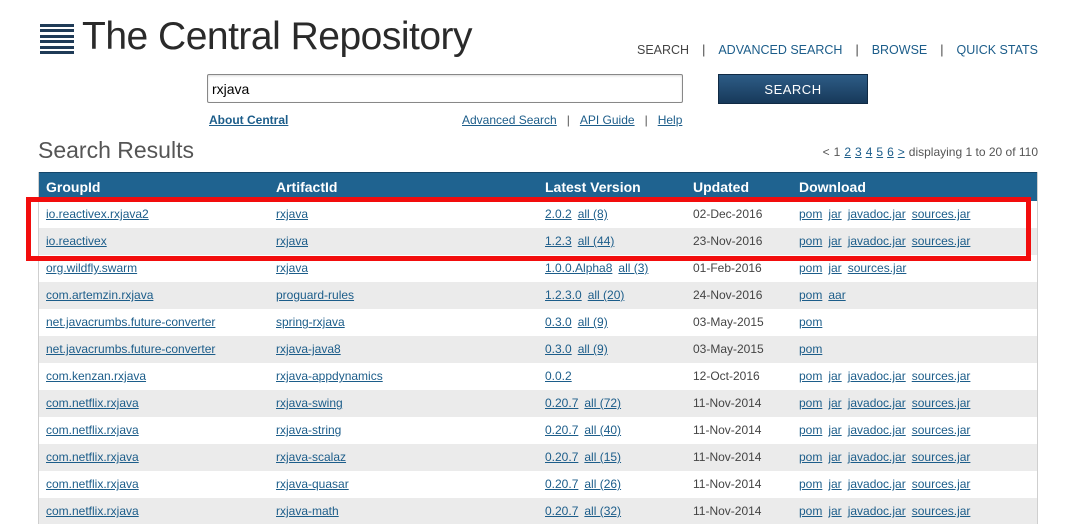 The image size is (1065, 524). I want to click on artifactid-link: rxjava-quasar, so click(312, 484).